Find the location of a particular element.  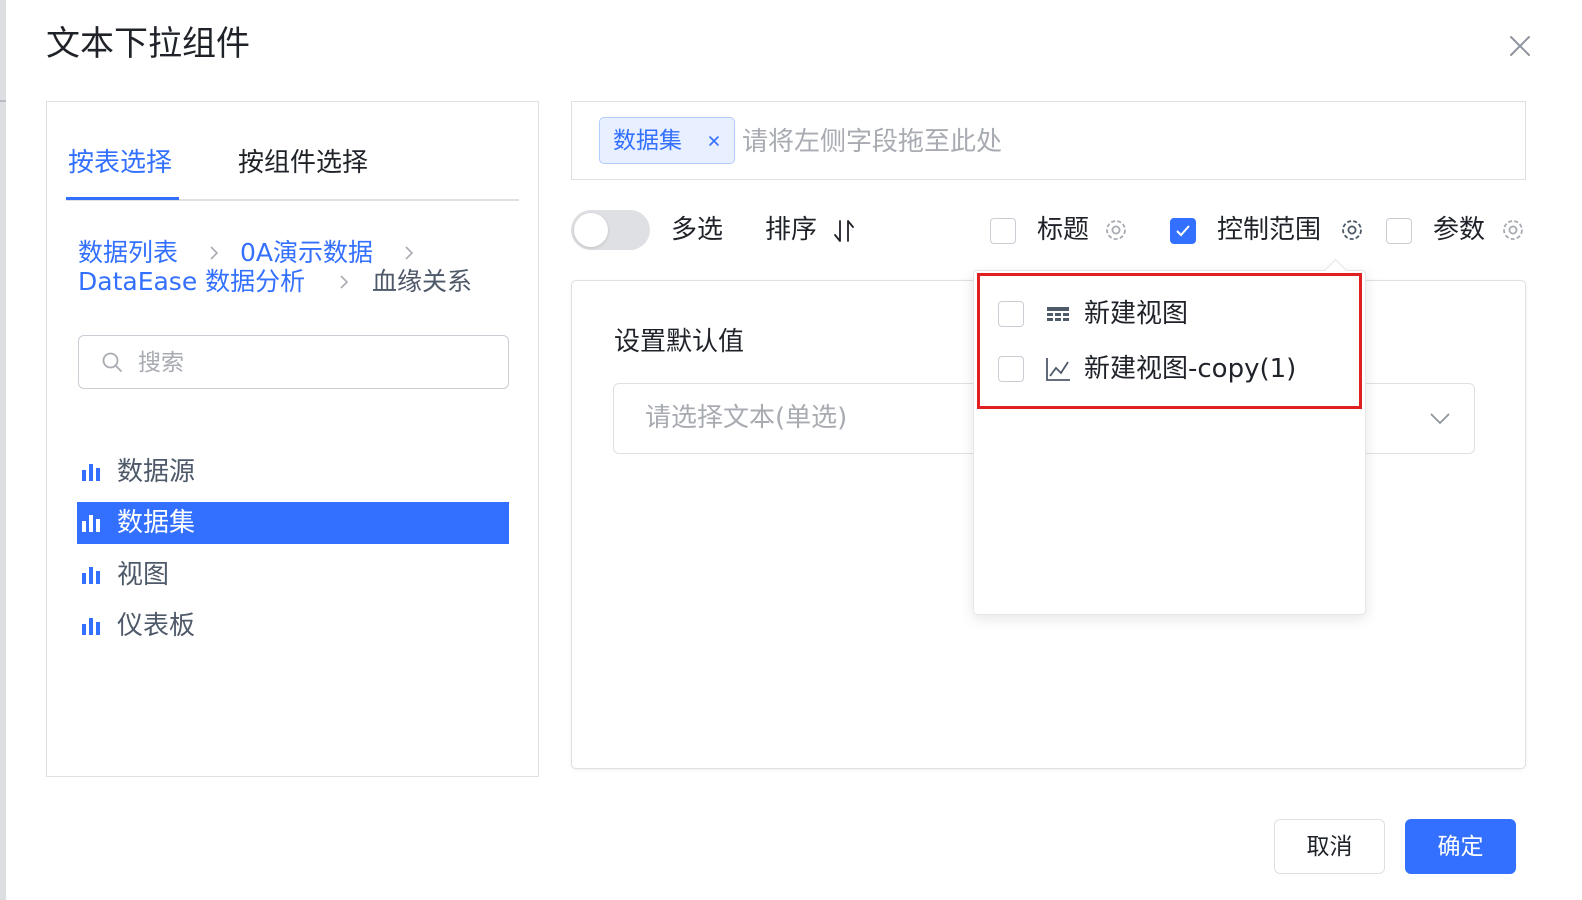

chevron-down-icon is located at coordinates (1440, 418).